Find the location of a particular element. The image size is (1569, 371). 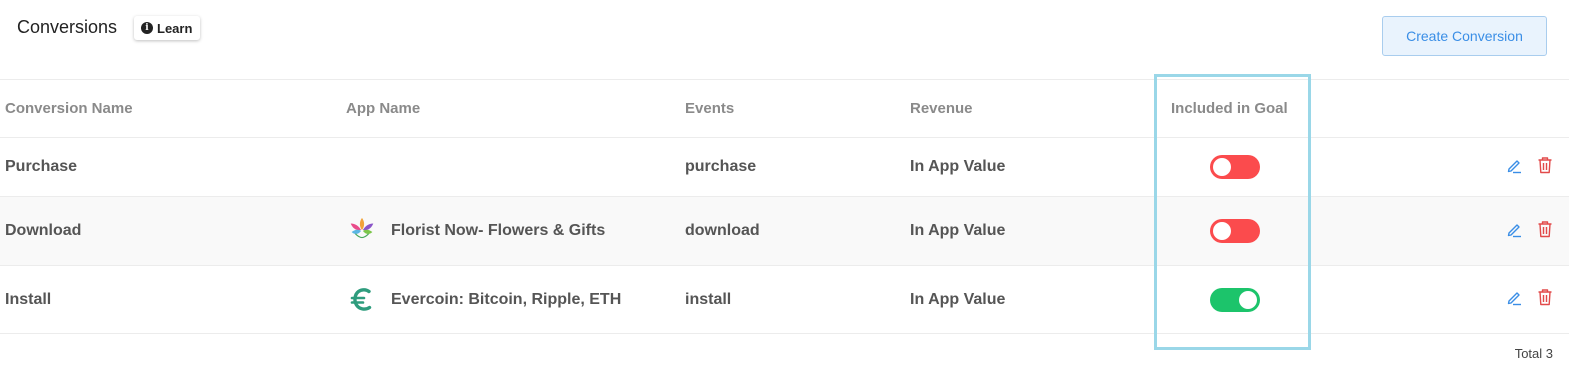

page-title: Conversions is located at coordinates (67, 27).